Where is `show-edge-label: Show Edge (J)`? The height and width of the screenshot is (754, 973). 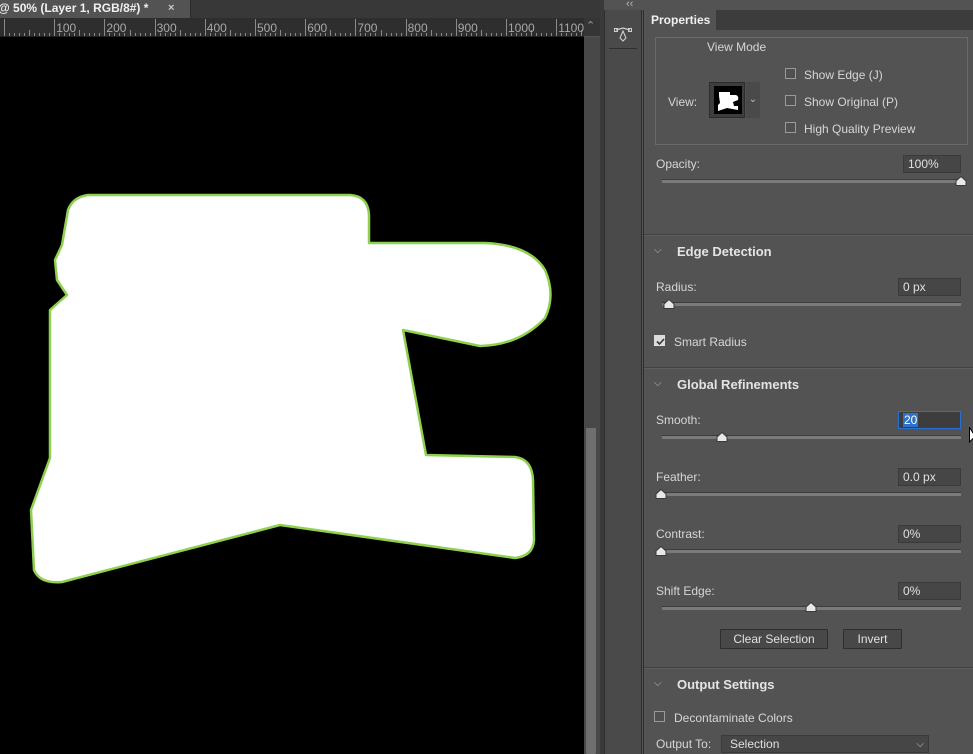 show-edge-label: Show Edge (J) is located at coordinates (843, 75).